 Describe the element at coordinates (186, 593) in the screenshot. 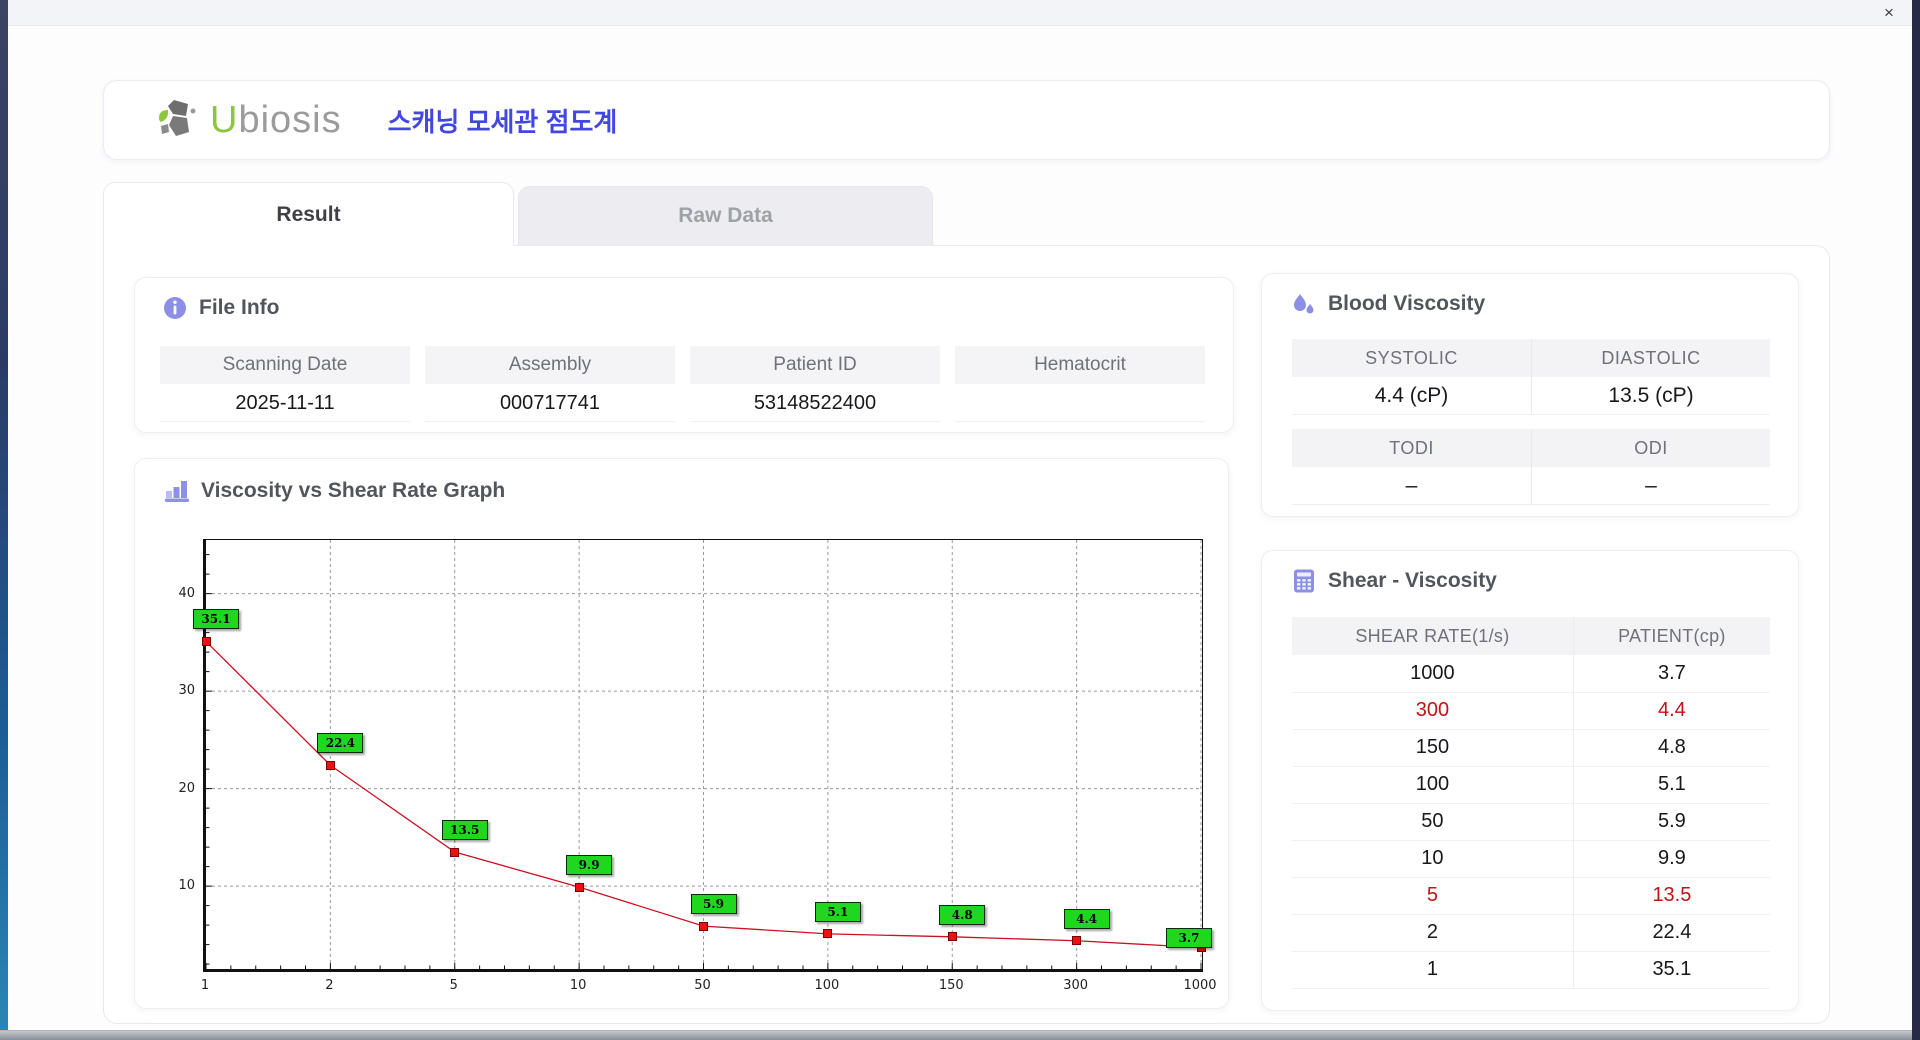

I see `y-axis-tick-label: 40` at that location.